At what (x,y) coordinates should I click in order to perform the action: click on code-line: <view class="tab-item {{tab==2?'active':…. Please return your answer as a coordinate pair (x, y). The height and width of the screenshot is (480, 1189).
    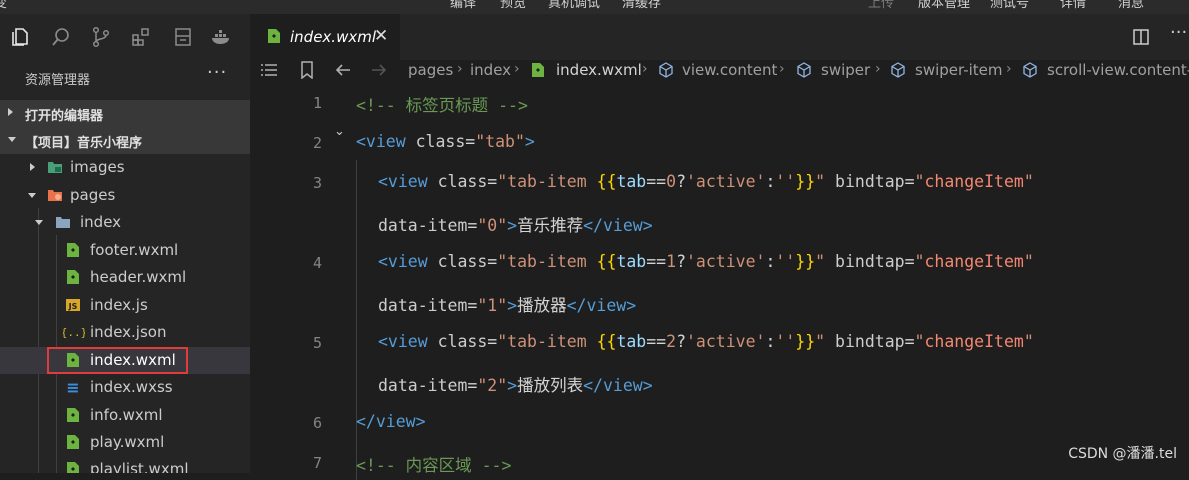
    Looking at the image, I should click on (706, 341).